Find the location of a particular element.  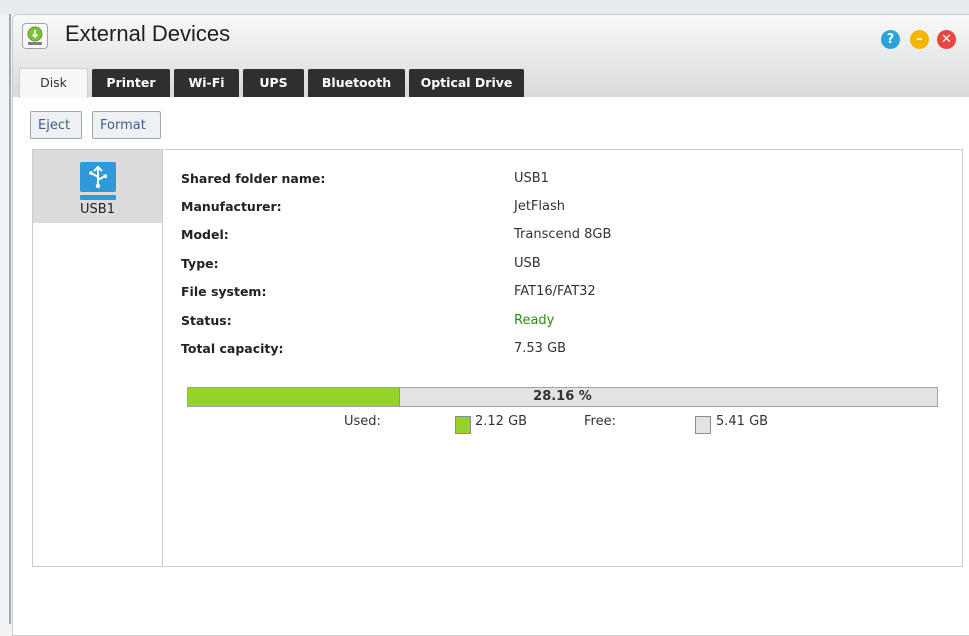

desktop-top-strip is located at coordinates (484, 7).